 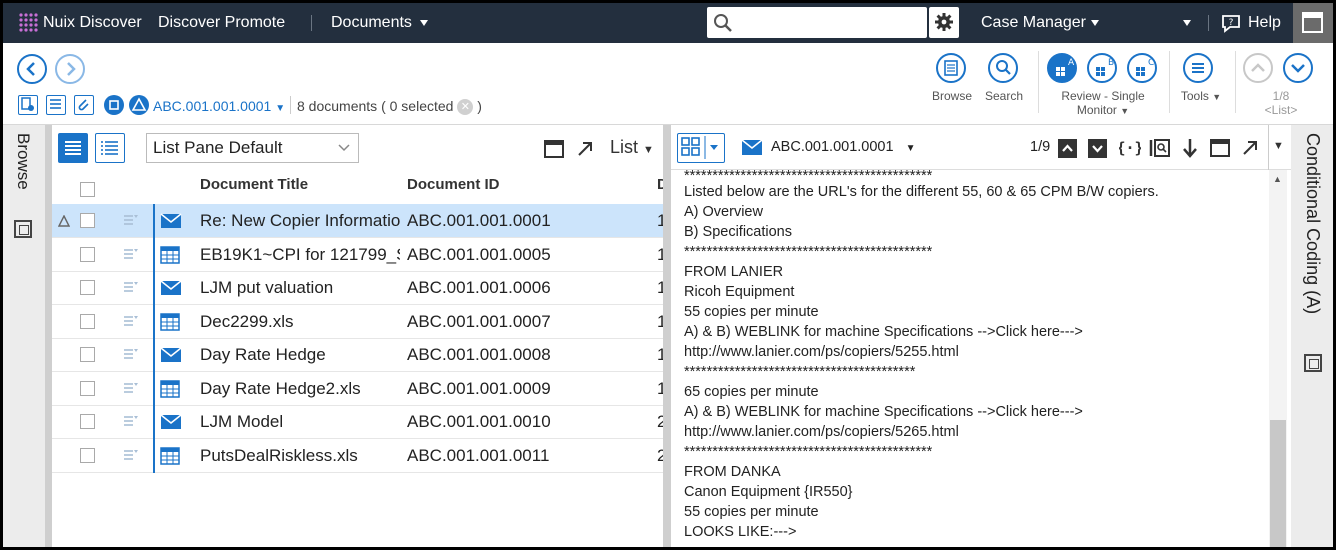 I want to click on document-title: Day Rate Hedge2.xls, so click(x=300, y=389).